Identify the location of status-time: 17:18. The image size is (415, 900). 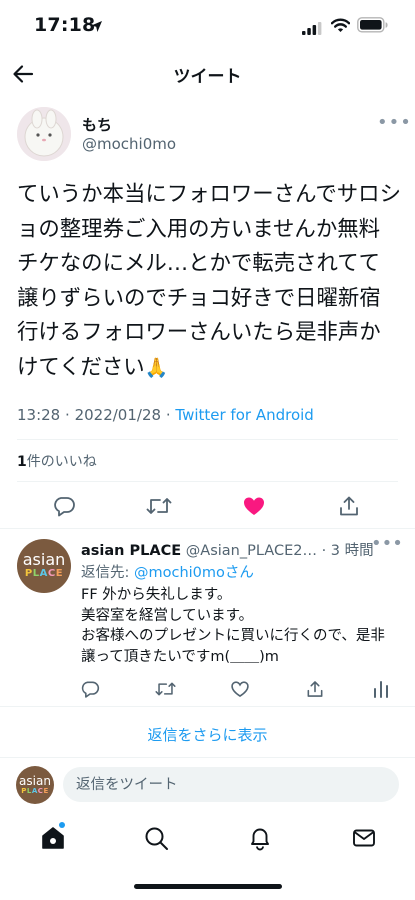
(65, 25).